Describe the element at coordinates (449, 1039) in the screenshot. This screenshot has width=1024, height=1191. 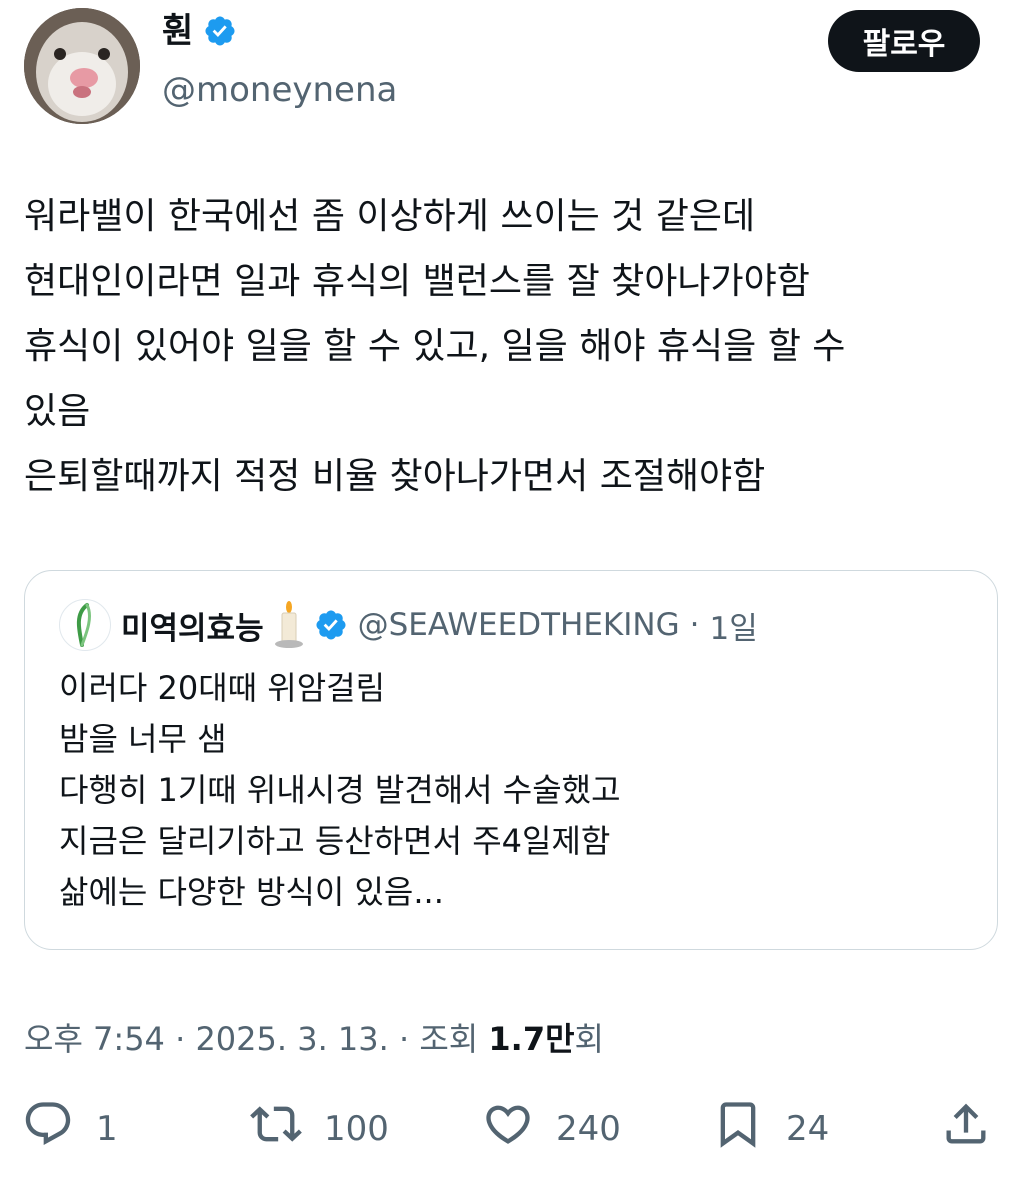
I see `views-label: 조회` at that location.